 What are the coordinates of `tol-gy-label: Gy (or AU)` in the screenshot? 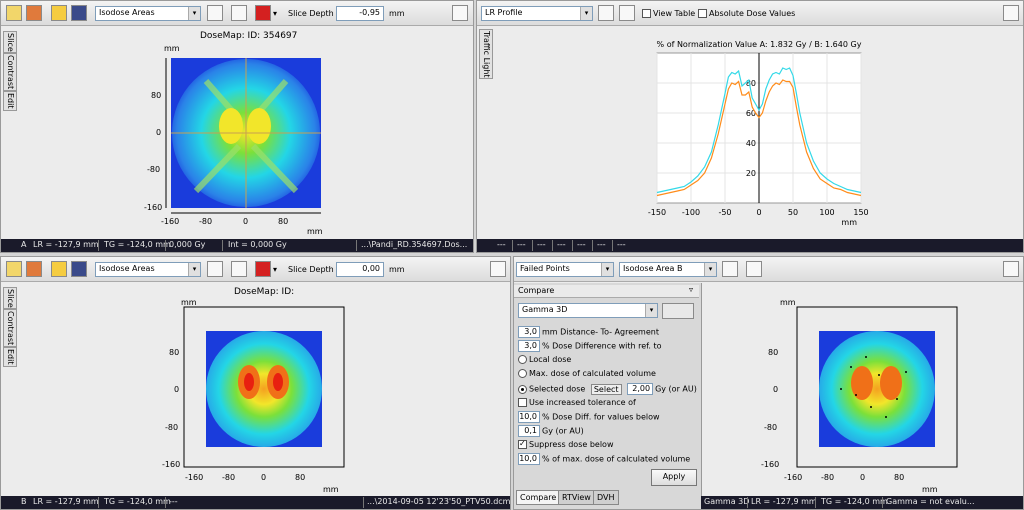 It's located at (563, 431).